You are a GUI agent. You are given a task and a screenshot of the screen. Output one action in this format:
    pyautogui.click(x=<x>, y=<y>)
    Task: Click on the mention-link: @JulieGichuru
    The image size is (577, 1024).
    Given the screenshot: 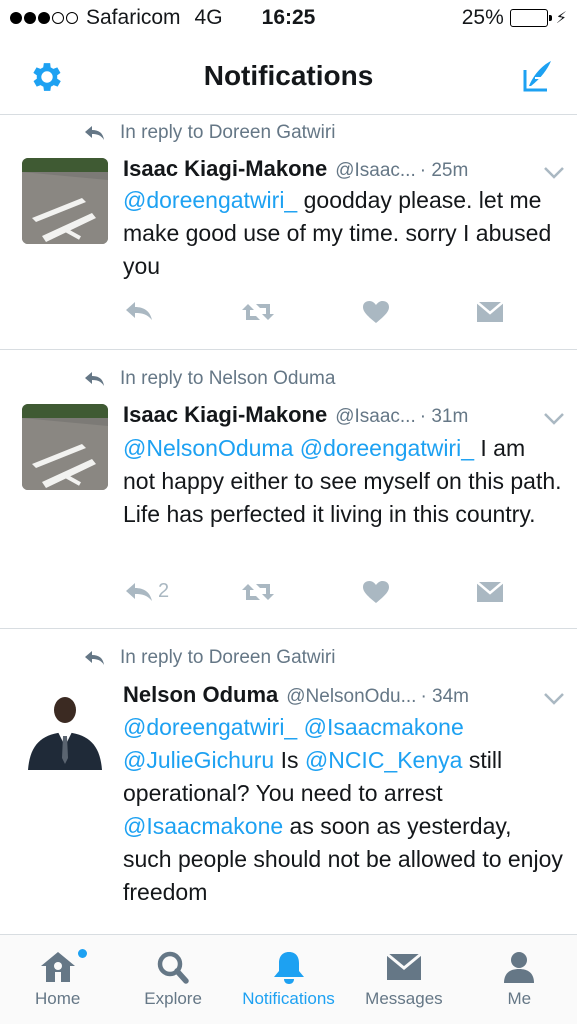 What is the action you would take?
    pyautogui.click(x=198, y=760)
    